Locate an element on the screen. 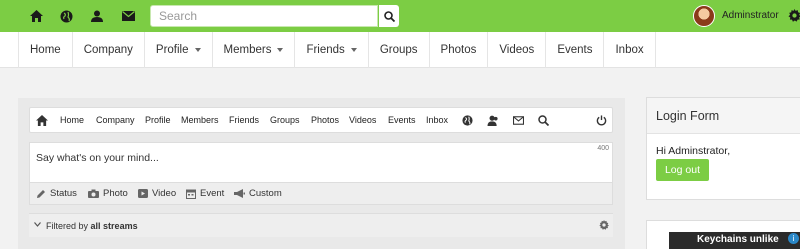  search-input is located at coordinates (264, 16).